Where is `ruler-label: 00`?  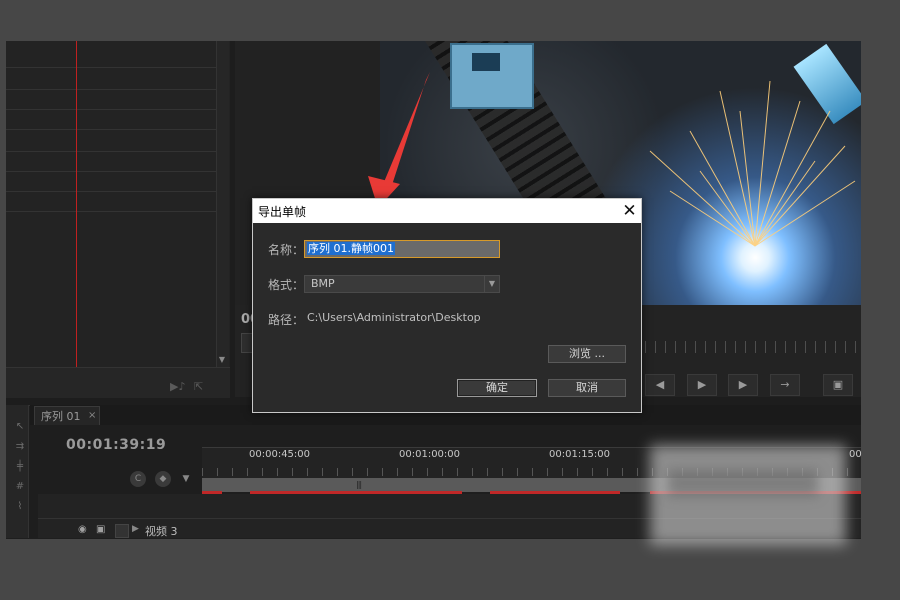 ruler-label: 00 is located at coordinates (855, 454).